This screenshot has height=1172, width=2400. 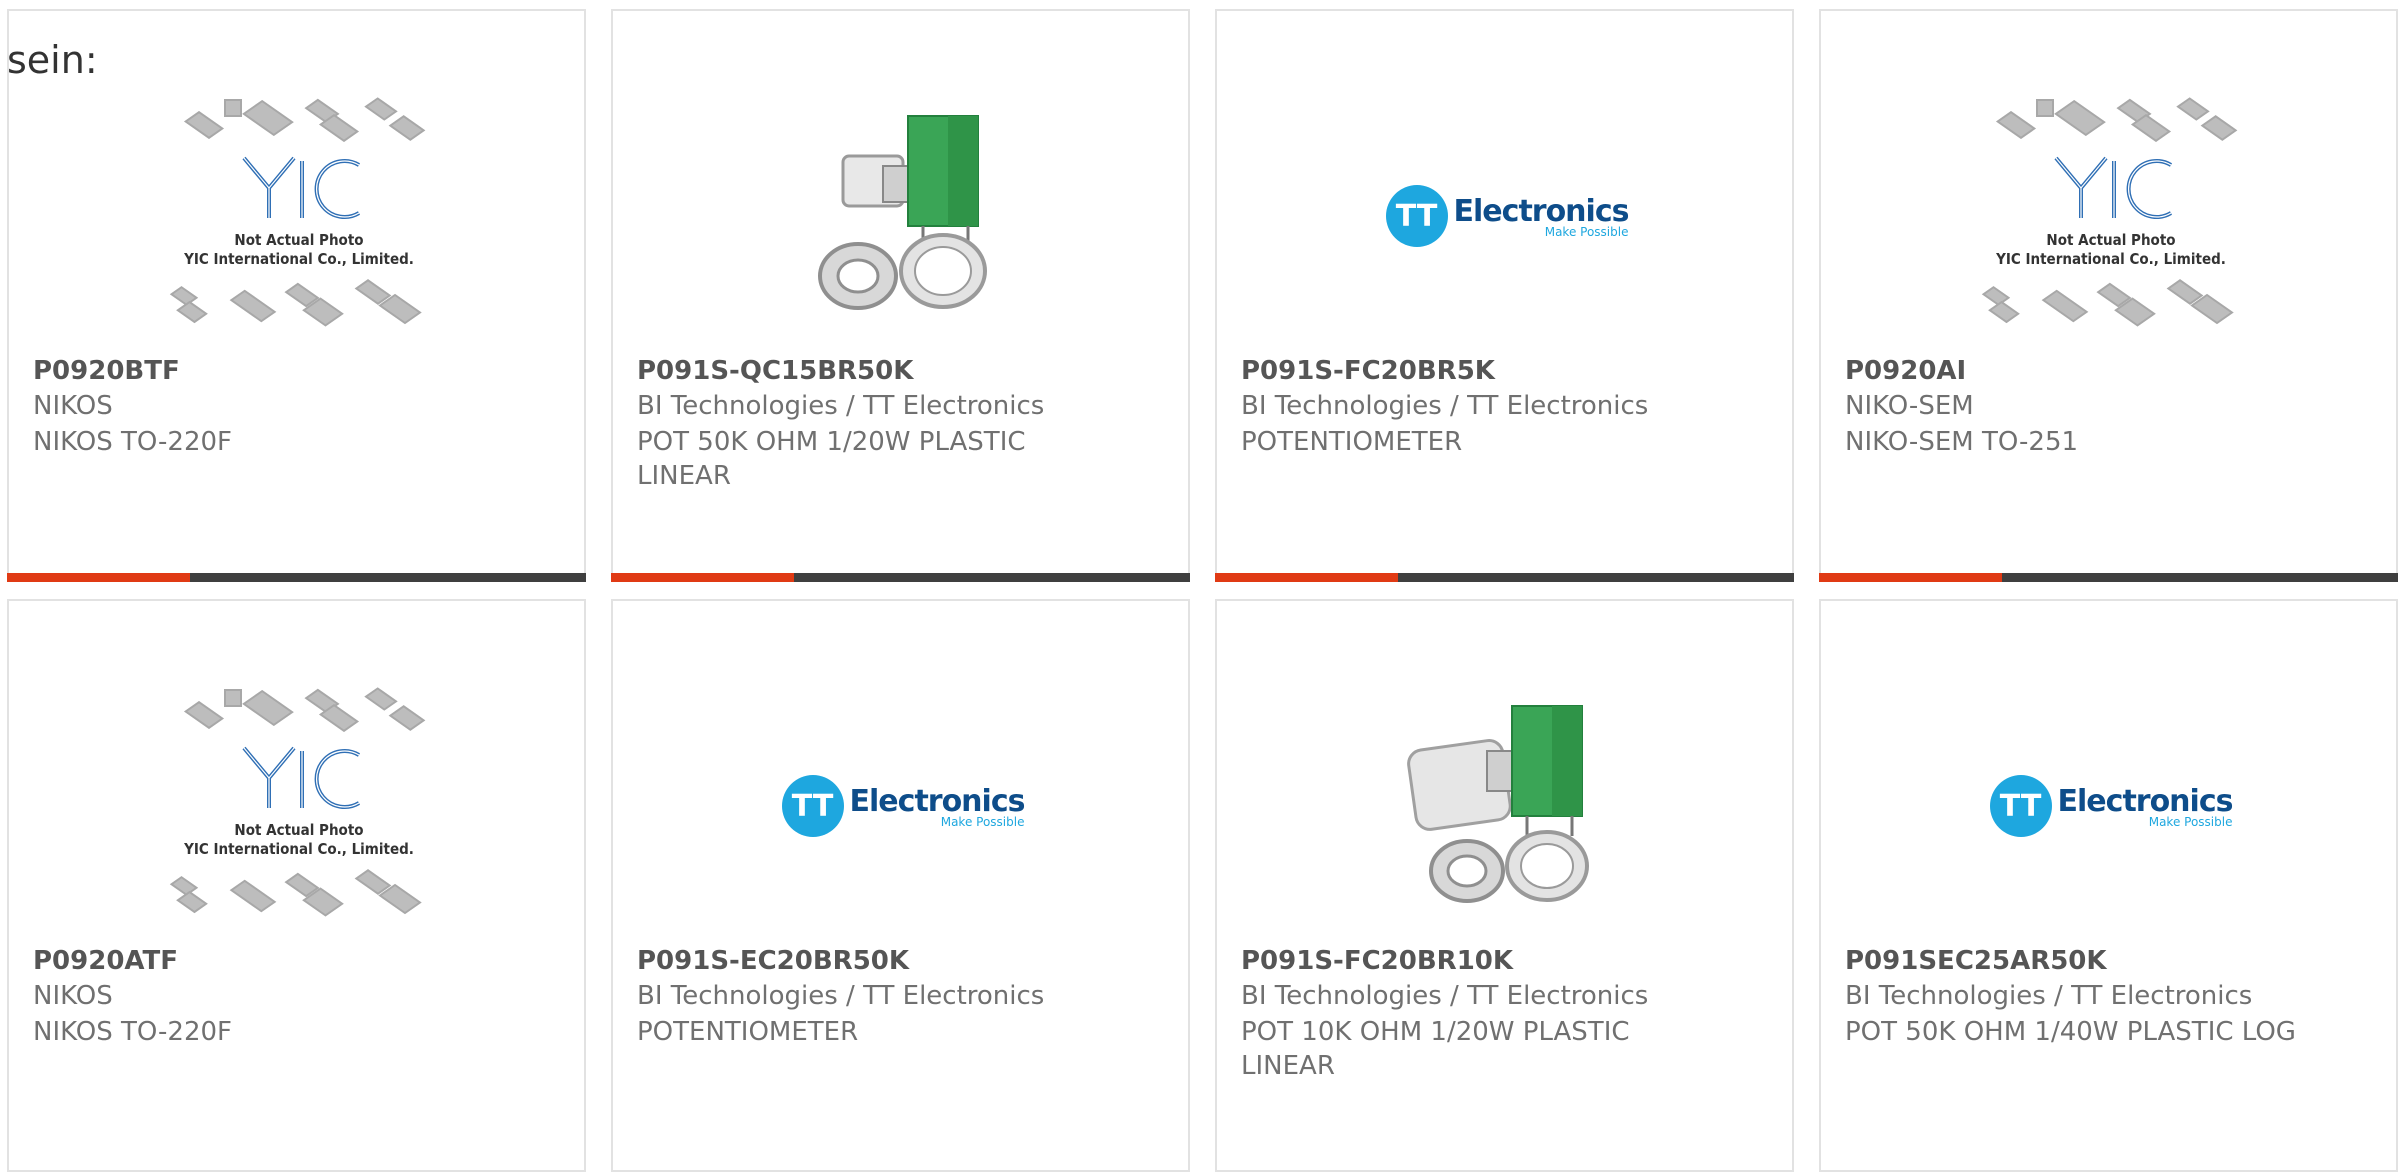 What do you see at coordinates (831, 459) in the screenshot?
I see `description: POT 50K OHM 1/20W PLASTIC LINEAR` at bounding box center [831, 459].